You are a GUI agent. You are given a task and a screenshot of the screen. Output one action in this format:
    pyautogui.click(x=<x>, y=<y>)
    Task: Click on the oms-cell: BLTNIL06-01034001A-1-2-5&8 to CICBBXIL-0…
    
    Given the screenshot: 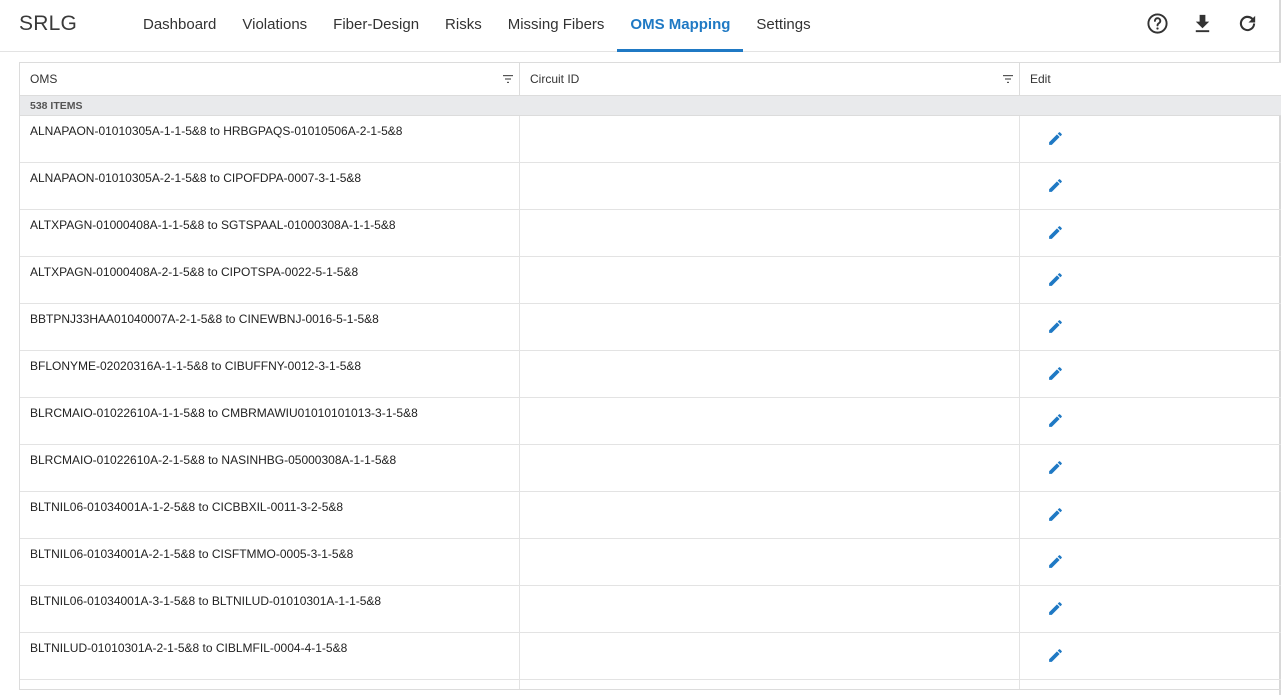 What is the action you would take?
    pyautogui.click(x=270, y=515)
    